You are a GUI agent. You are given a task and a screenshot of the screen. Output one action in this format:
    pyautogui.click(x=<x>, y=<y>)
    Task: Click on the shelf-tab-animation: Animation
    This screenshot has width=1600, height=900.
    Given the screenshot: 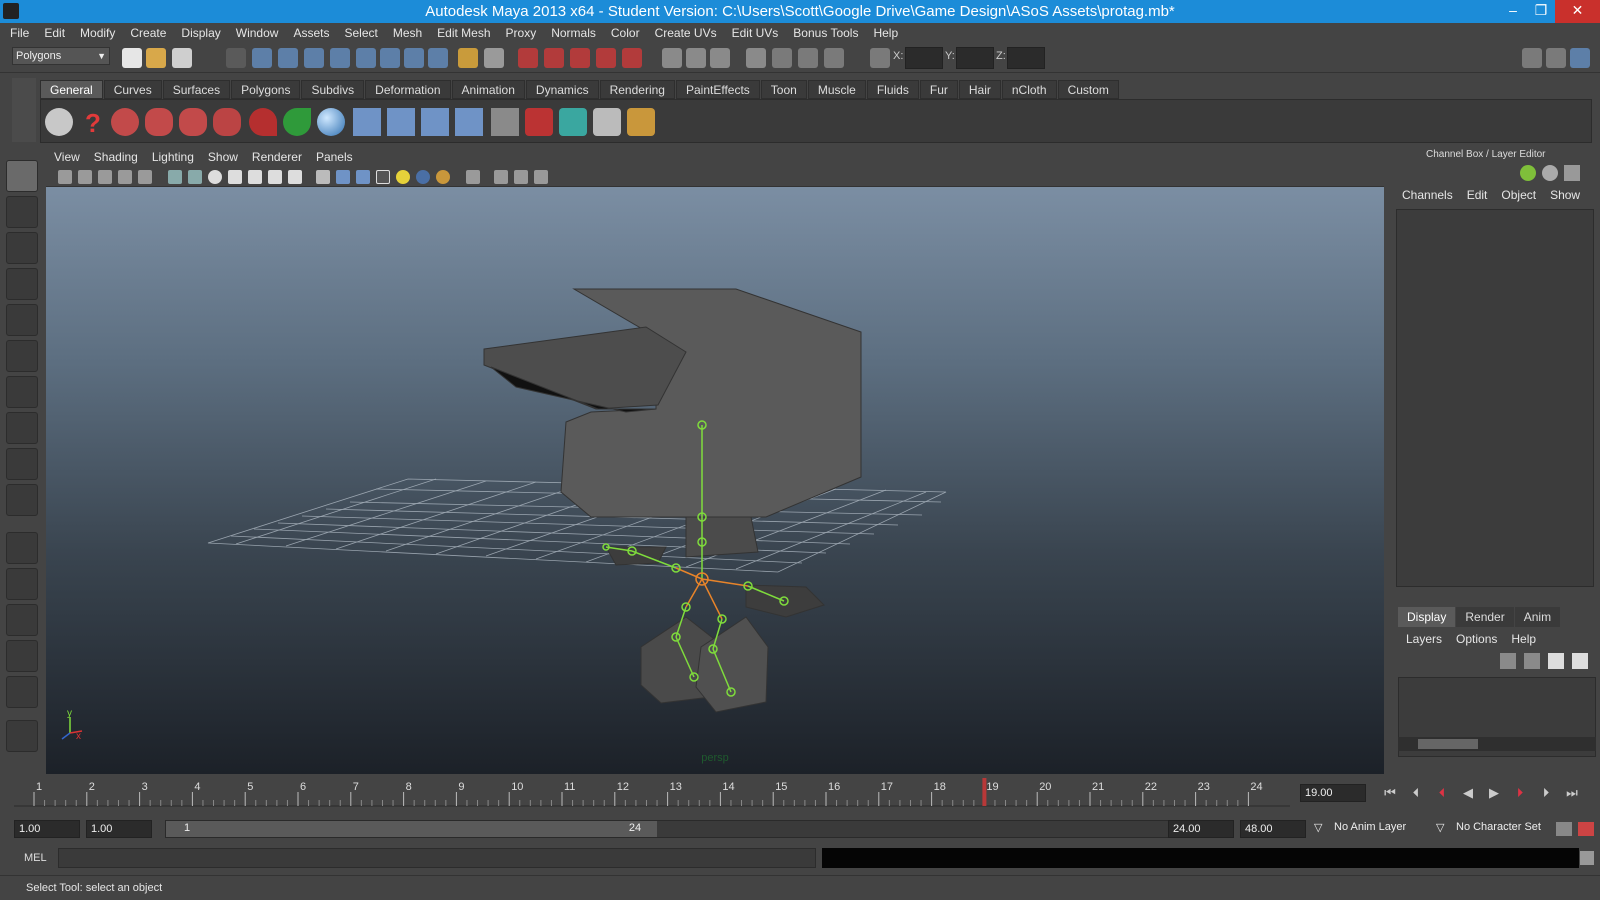 What is the action you would take?
    pyautogui.click(x=488, y=89)
    